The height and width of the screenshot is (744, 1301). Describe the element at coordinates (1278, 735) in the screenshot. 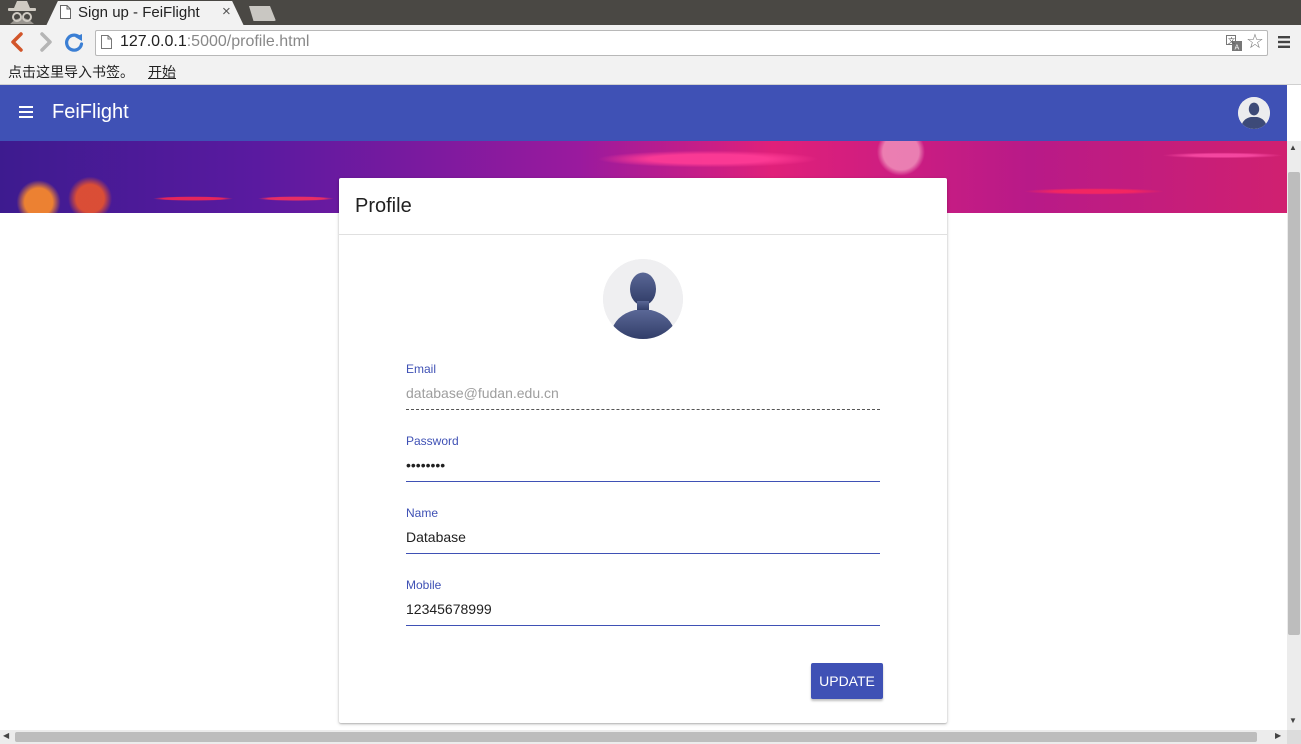

I see `scroll-right-icon: ▶` at that location.